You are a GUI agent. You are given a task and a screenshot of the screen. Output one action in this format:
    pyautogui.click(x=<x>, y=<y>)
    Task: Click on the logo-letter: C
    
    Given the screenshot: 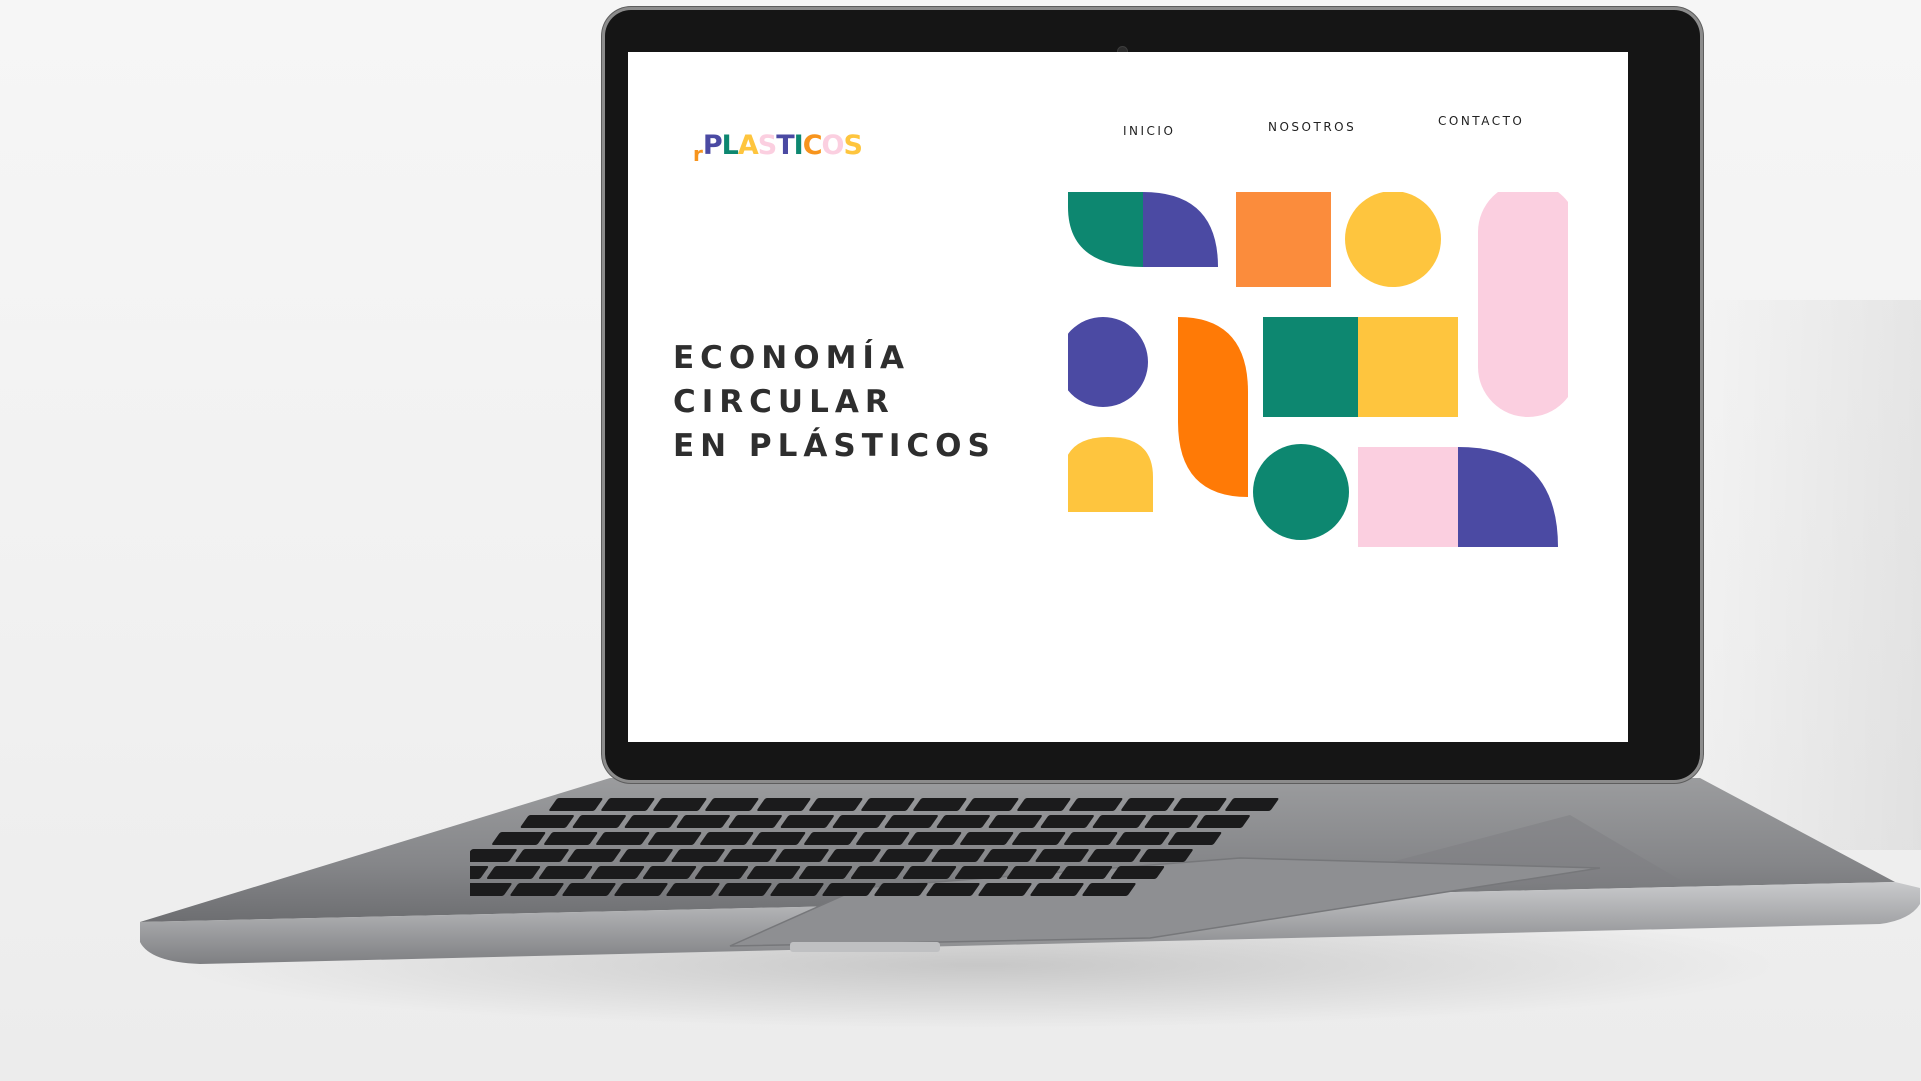 What is the action you would take?
    pyautogui.click(x=812, y=145)
    